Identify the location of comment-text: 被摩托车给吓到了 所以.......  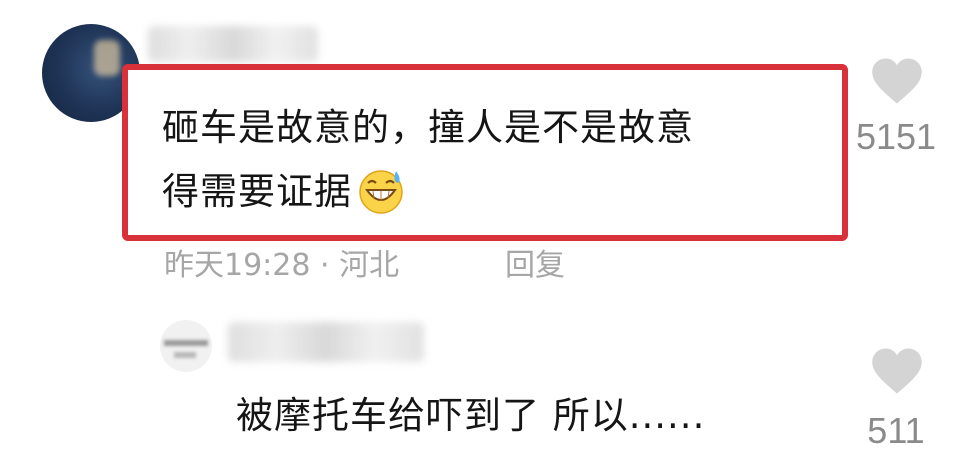
(471, 415).